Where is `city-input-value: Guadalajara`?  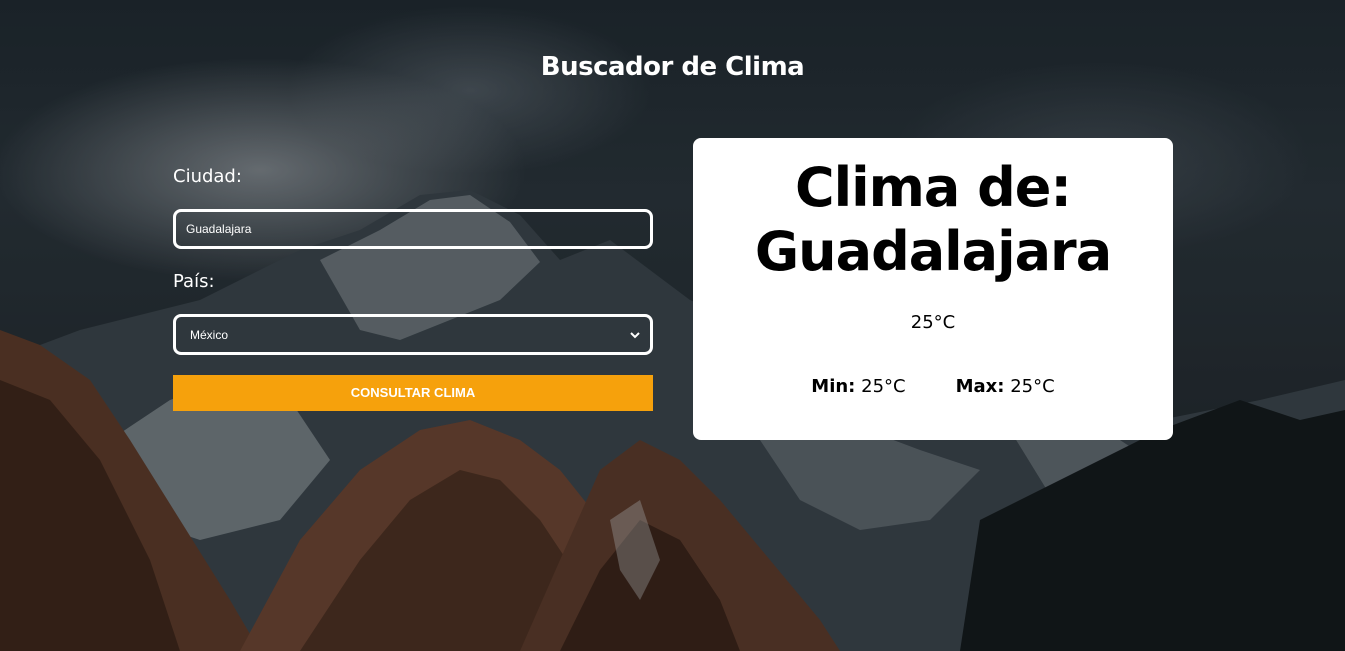
city-input-value: Guadalajara is located at coordinates (219, 229).